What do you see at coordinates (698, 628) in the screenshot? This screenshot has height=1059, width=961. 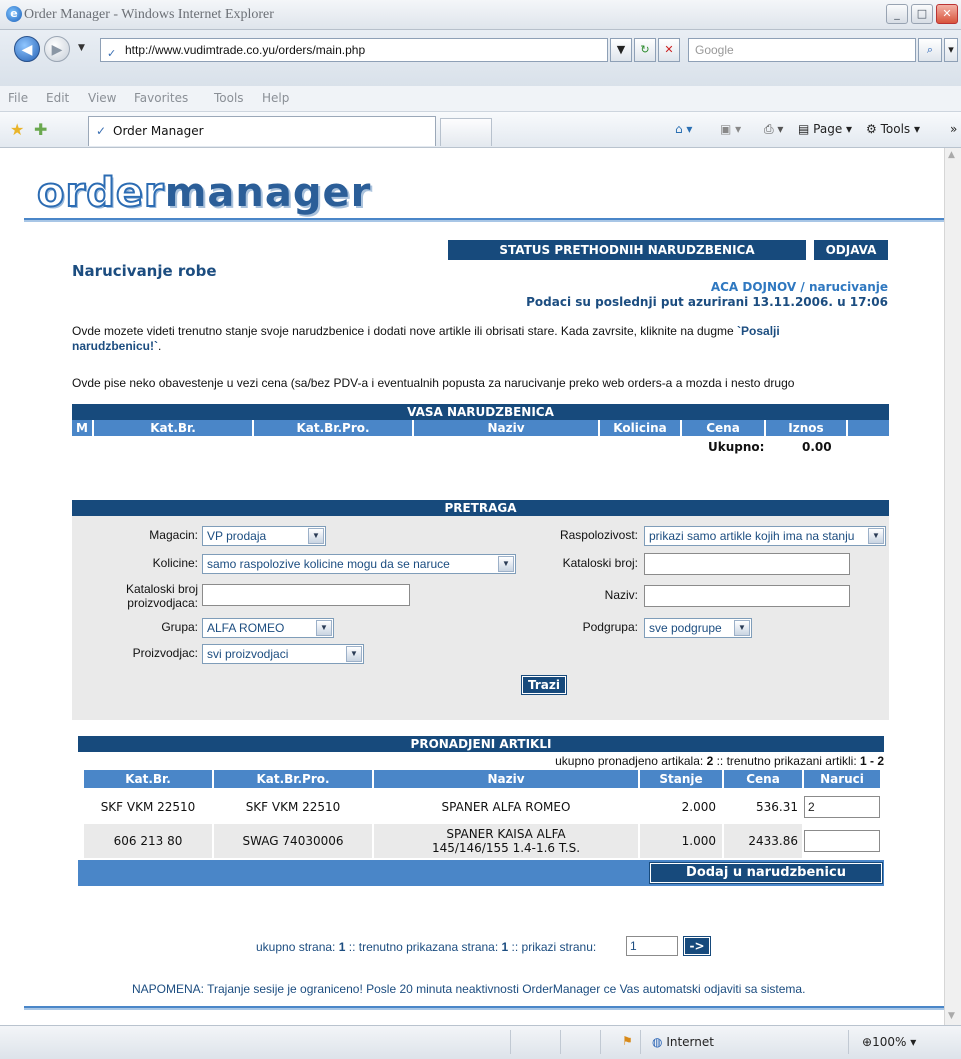 I see `podgrupa-select: sve podgrupe ▼` at bounding box center [698, 628].